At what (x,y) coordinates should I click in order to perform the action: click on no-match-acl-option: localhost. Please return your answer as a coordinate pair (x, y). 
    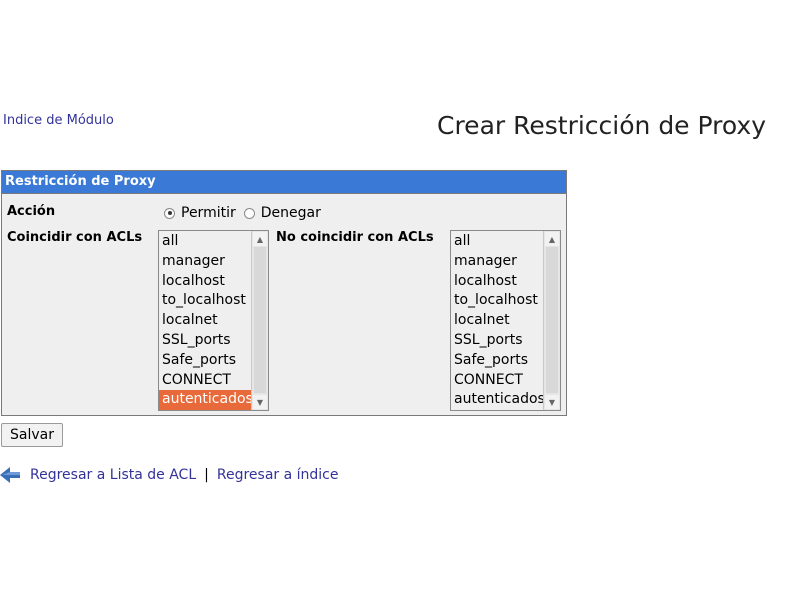
    Looking at the image, I should click on (497, 282).